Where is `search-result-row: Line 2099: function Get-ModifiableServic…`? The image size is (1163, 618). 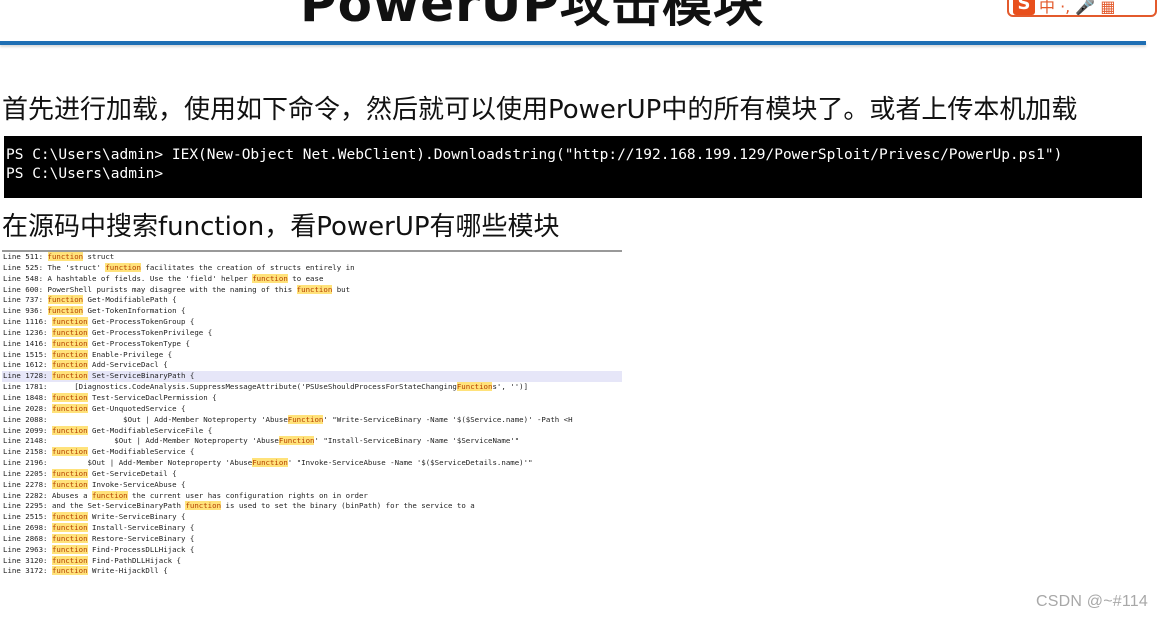
search-result-row: Line 2099: function Get-ModifiableServic… is located at coordinates (312, 431).